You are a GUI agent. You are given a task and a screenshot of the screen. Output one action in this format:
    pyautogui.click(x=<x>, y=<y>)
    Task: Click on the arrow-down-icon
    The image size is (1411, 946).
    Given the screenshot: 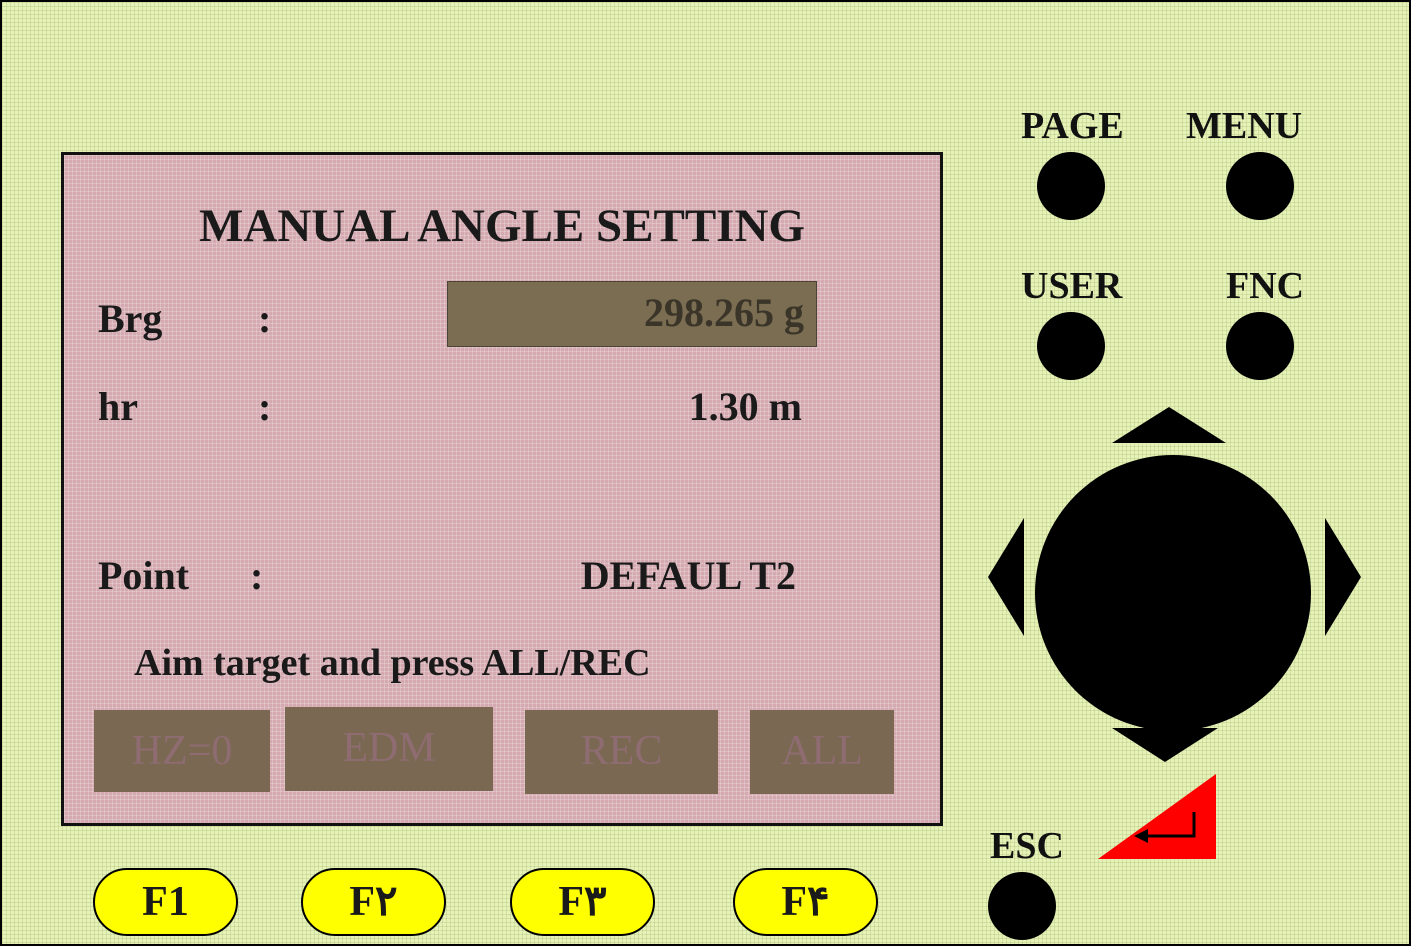 What is the action you would take?
    pyautogui.click(x=1165, y=745)
    